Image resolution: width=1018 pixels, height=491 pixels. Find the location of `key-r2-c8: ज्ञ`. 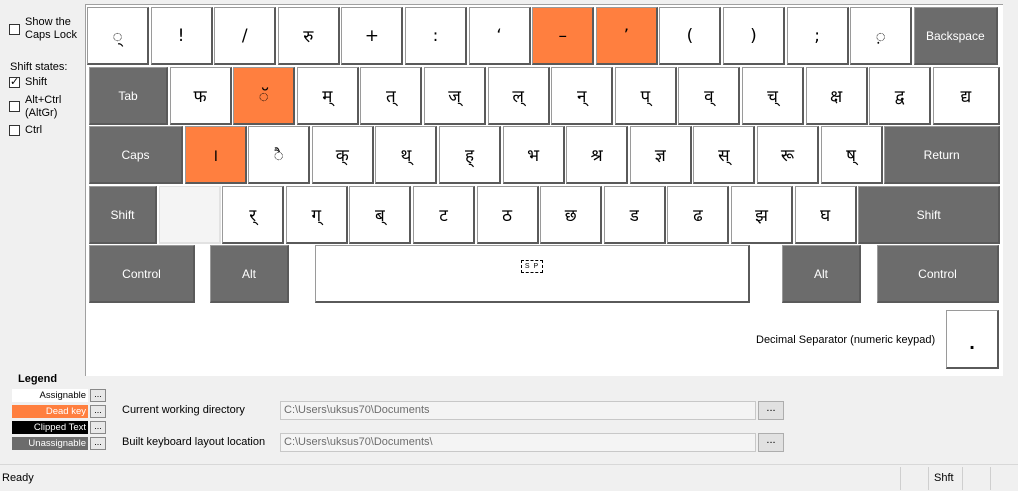

key-r2-c8: ज्ञ is located at coordinates (660, 155).